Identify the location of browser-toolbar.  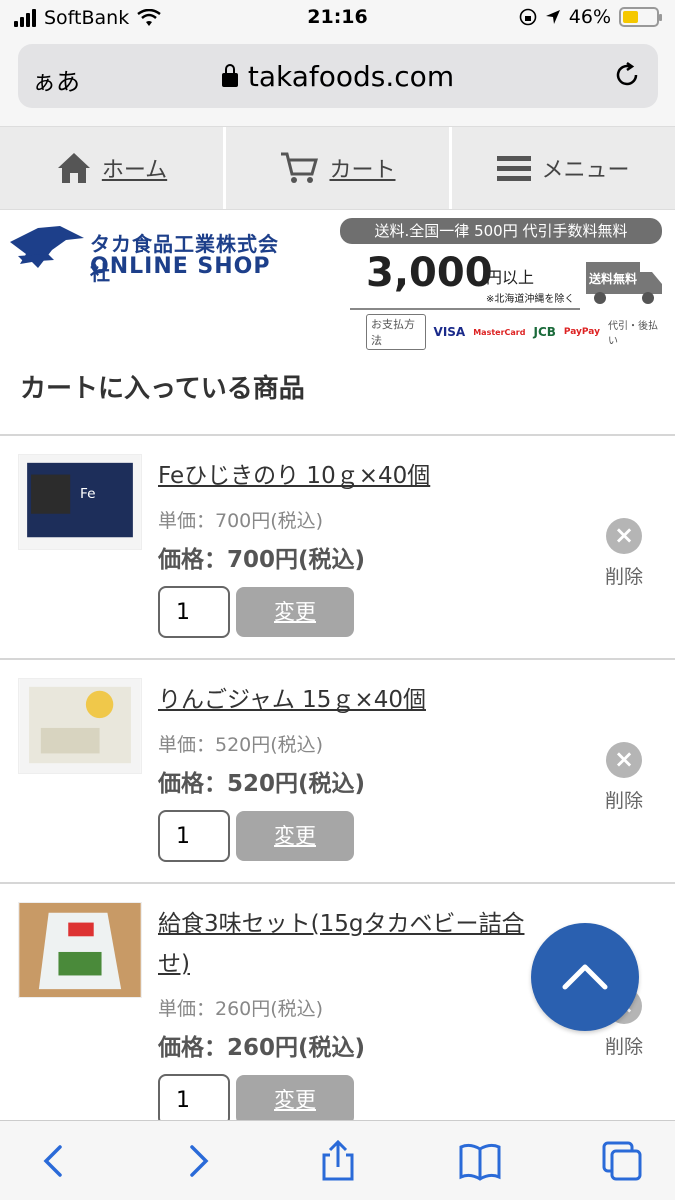
(337, 1160).